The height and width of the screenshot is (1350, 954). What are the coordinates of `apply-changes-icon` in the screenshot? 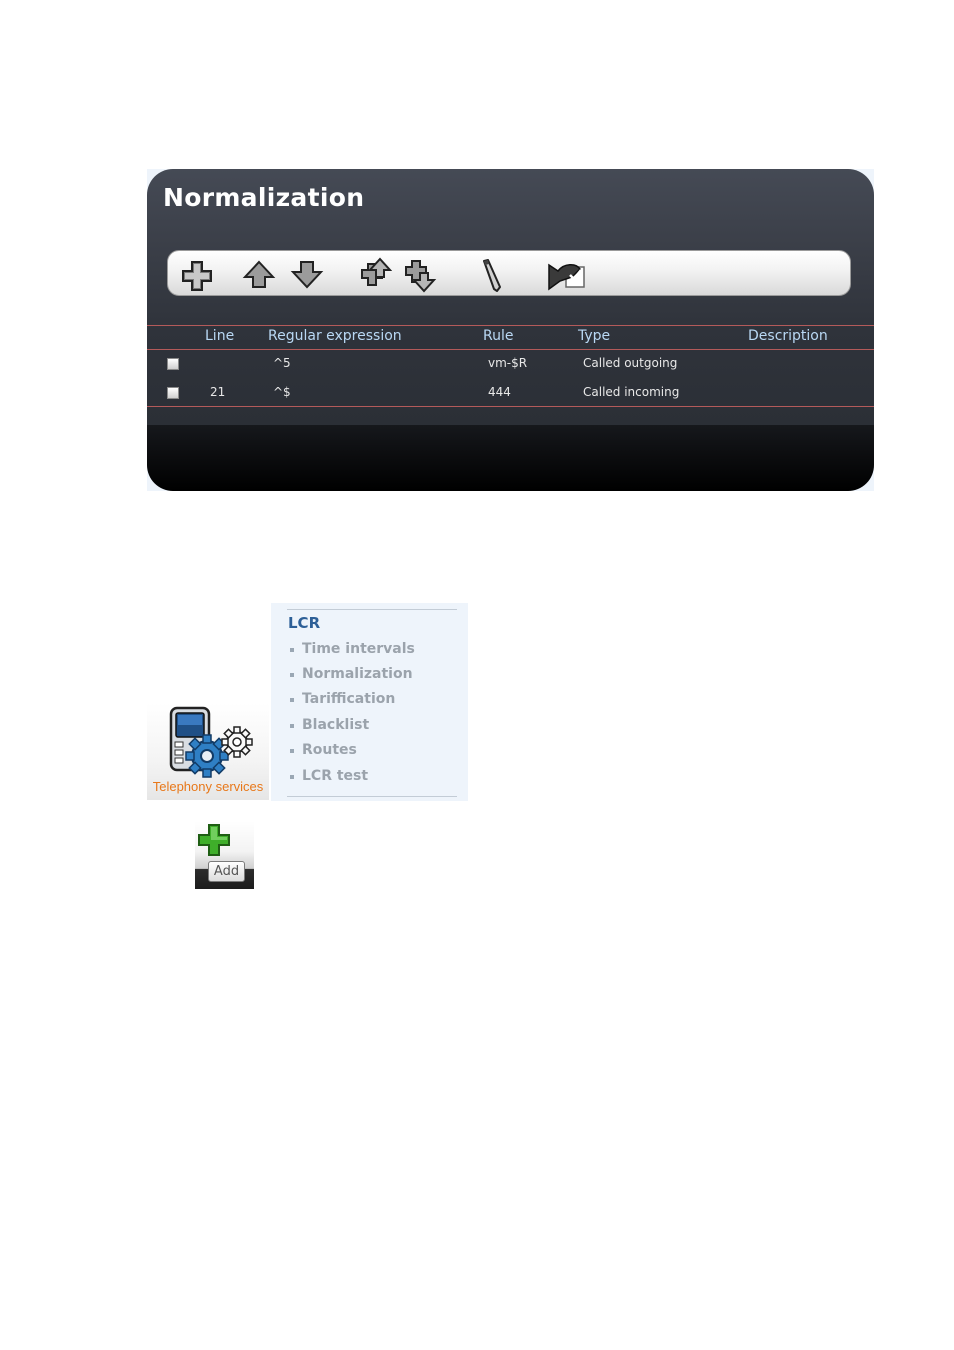 It's located at (566, 277).